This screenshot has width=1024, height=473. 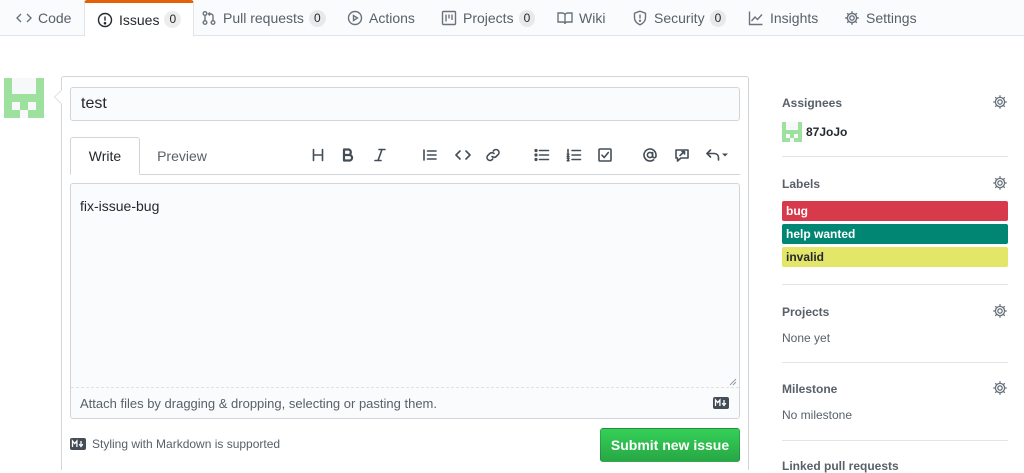 I want to click on sidebar-projects: Projects None yet, so click(x=895, y=326).